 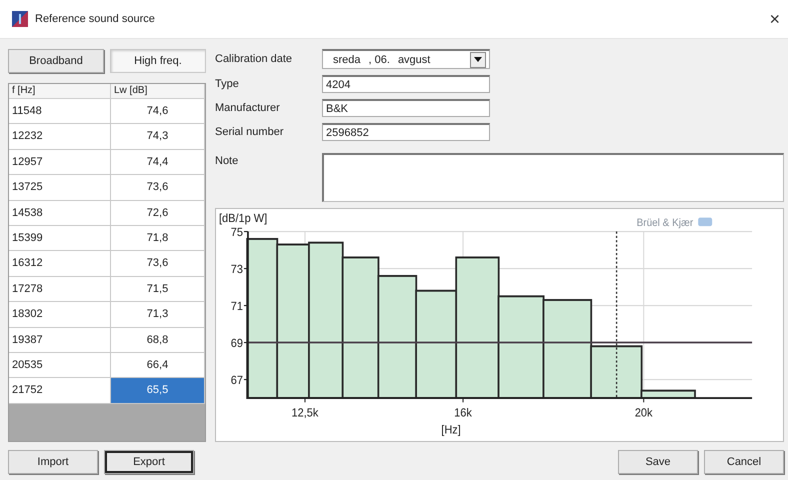 What do you see at coordinates (60, 213) in the screenshot?
I see `table-cell: 14538` at bounding box center [60, 213].